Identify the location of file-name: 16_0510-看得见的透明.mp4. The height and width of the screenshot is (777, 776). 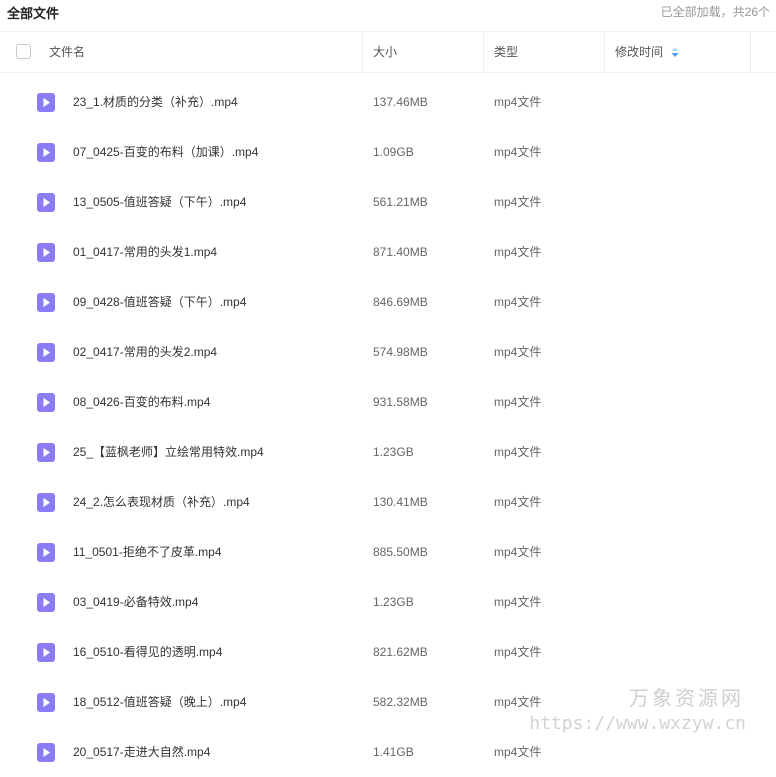
(147, 652).